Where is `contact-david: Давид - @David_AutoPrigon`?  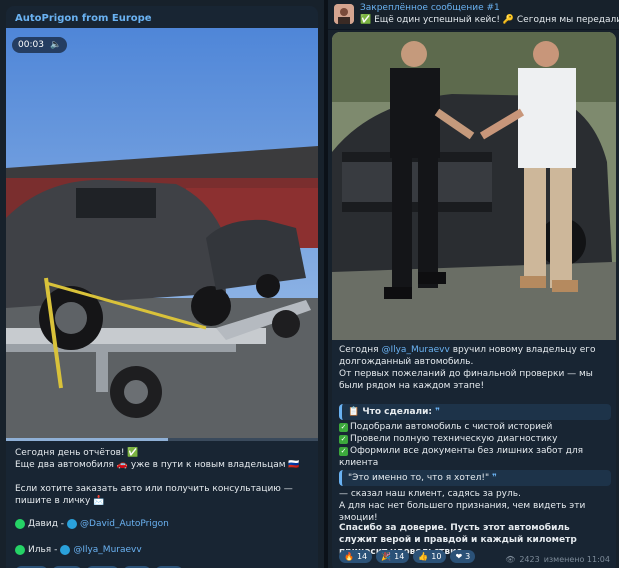
contact-david: Давид - @David_AutoPrigon is located at coordinates (92, 524).